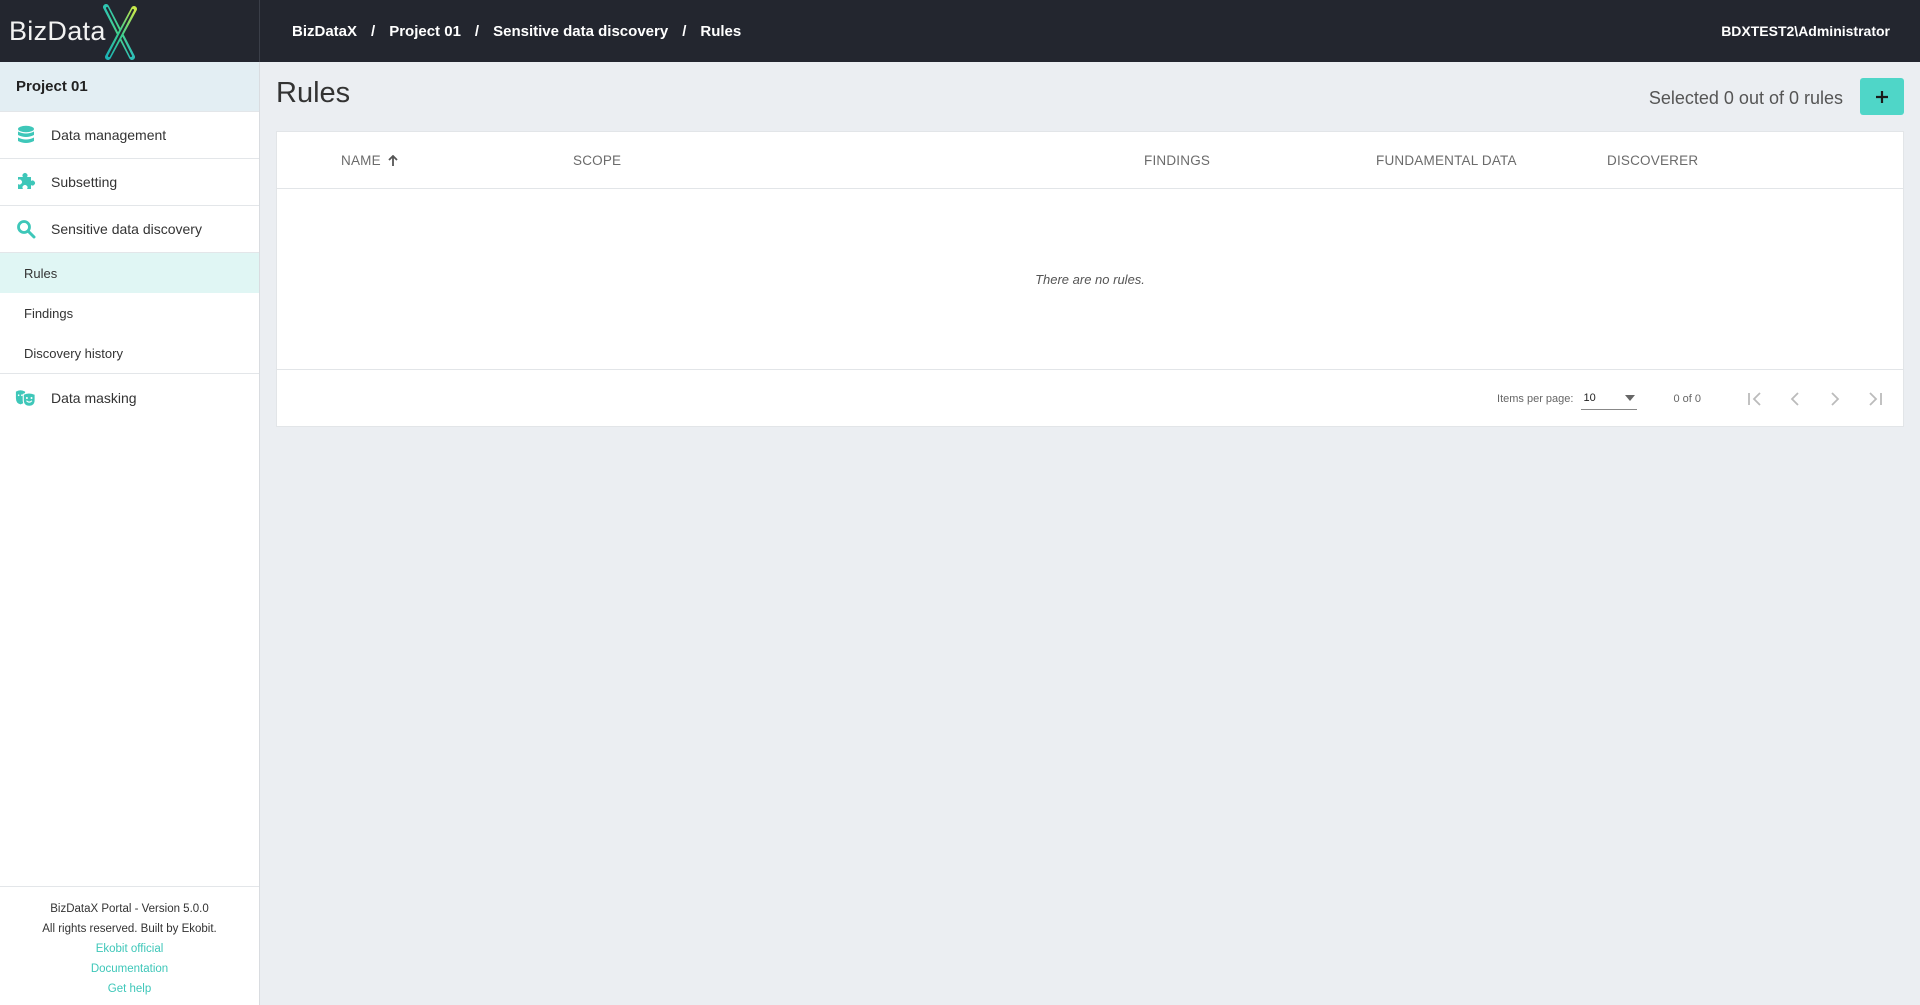 Image resolution: width=1920 pixels, height=1005 pixels. Describe the element at coordinates (126, 229) in the screenshot. I see `sidebar-item-label: Sensitive data discovery` at that location.